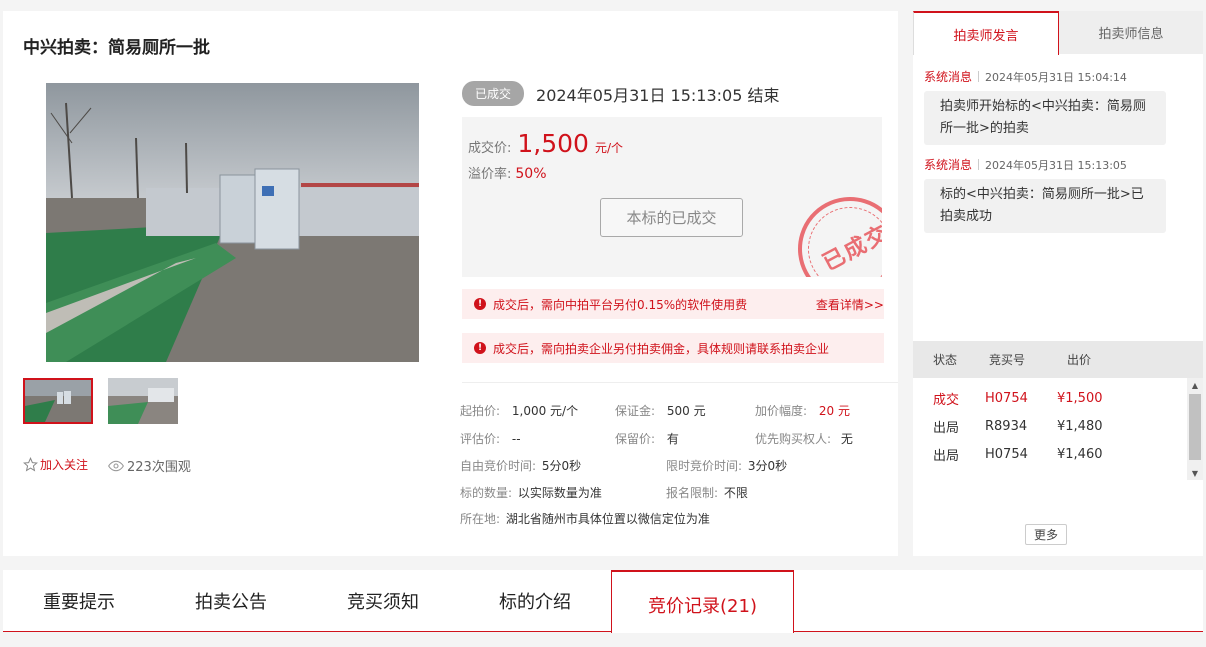  I want to click on message-time: 2024年05月31日 15:13:05, so click(1056, 165).